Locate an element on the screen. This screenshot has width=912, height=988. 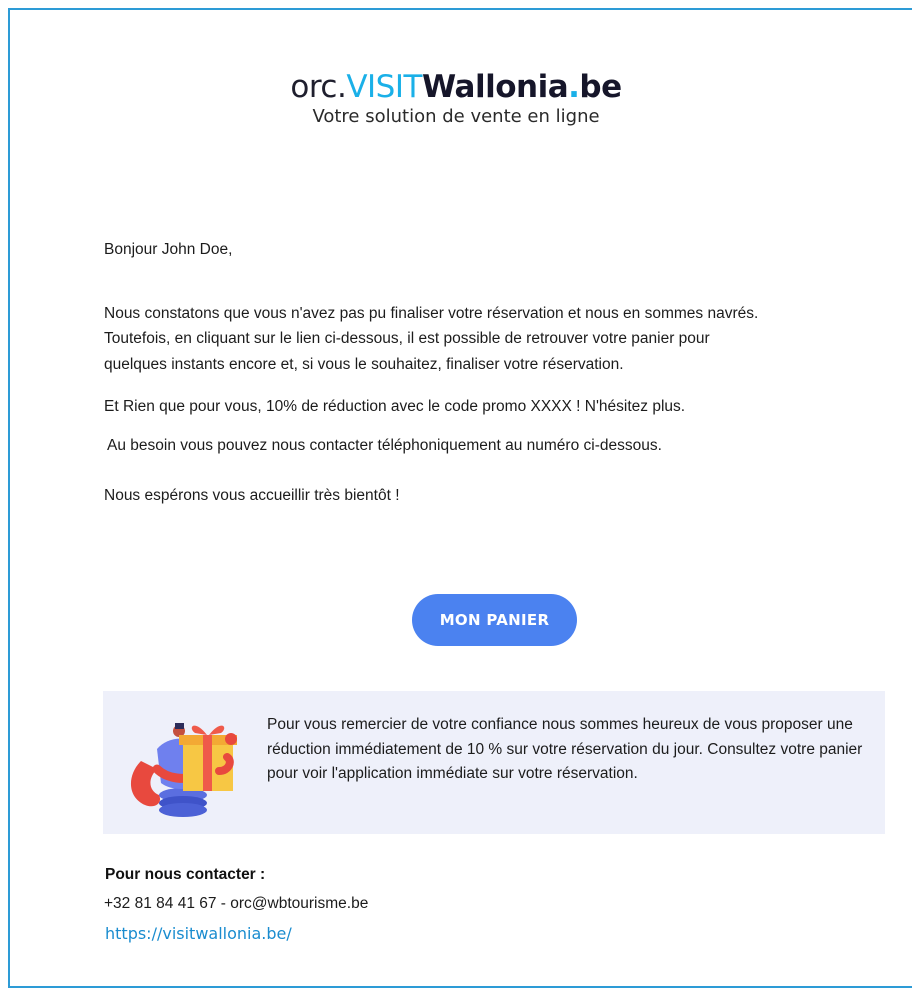
logo-wordmark: orc.VISITWallonia.be is located at coordinates (456, 87).